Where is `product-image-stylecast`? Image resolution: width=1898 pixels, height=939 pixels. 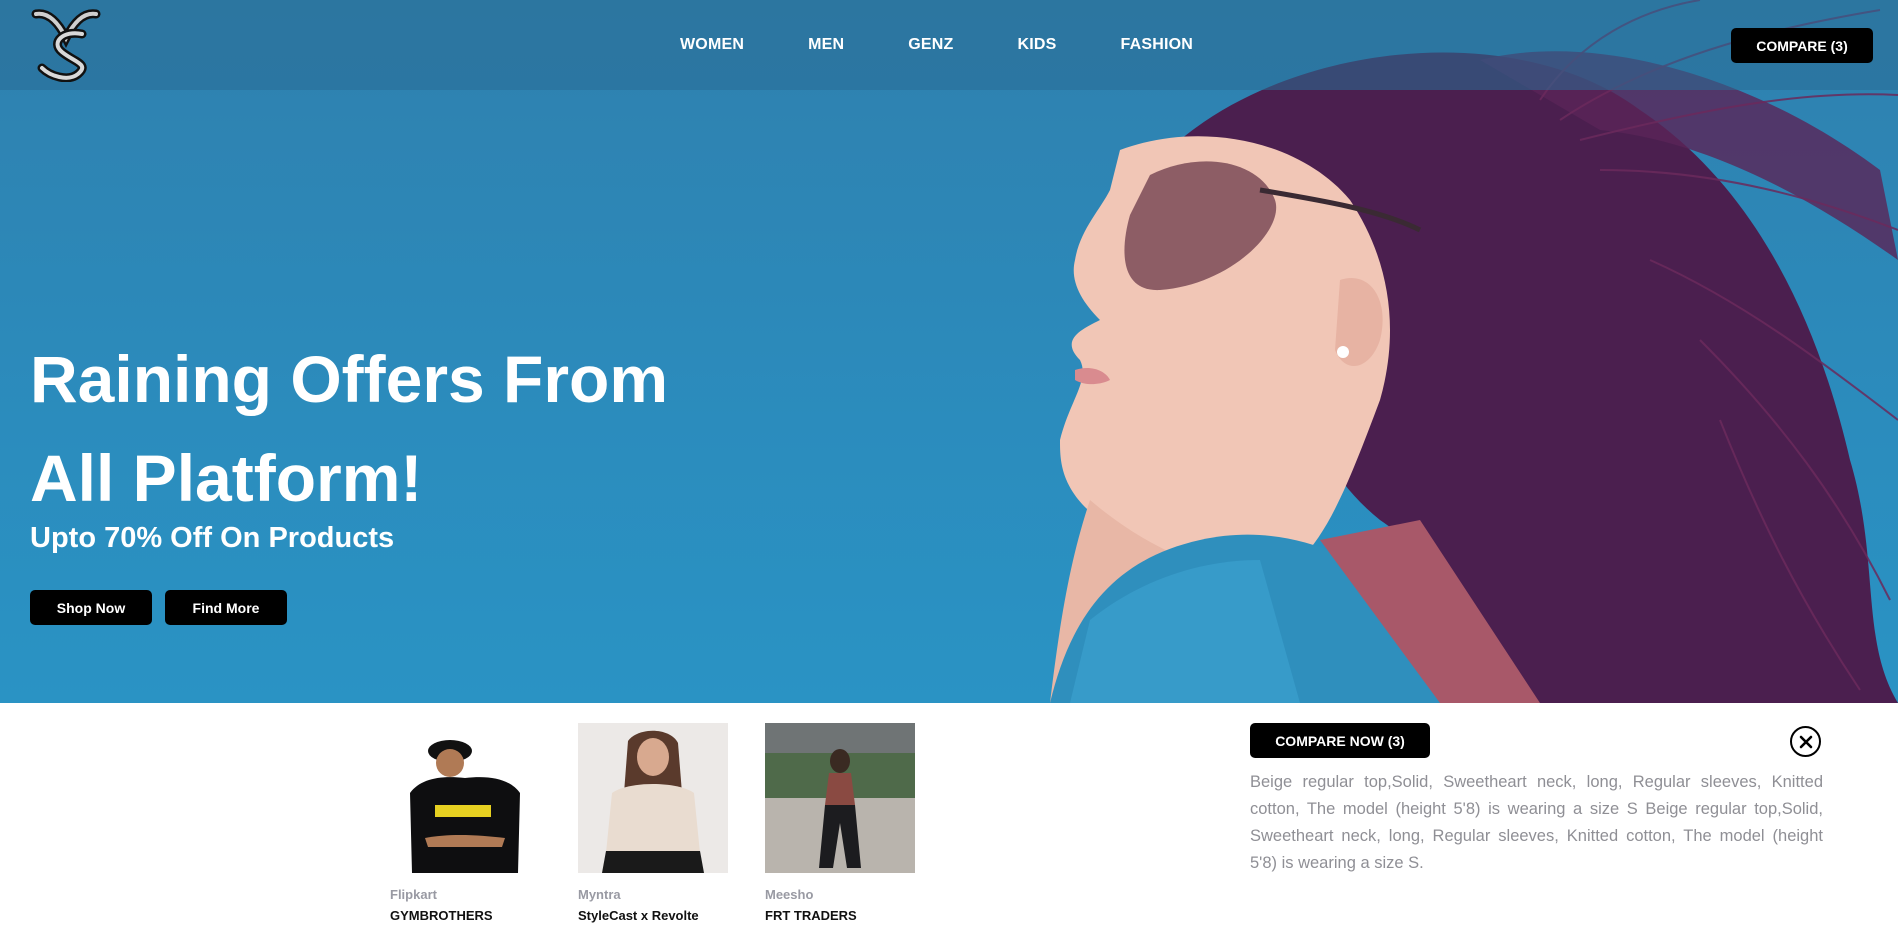
product-image-stylecast is located at coordinates (653, 798).